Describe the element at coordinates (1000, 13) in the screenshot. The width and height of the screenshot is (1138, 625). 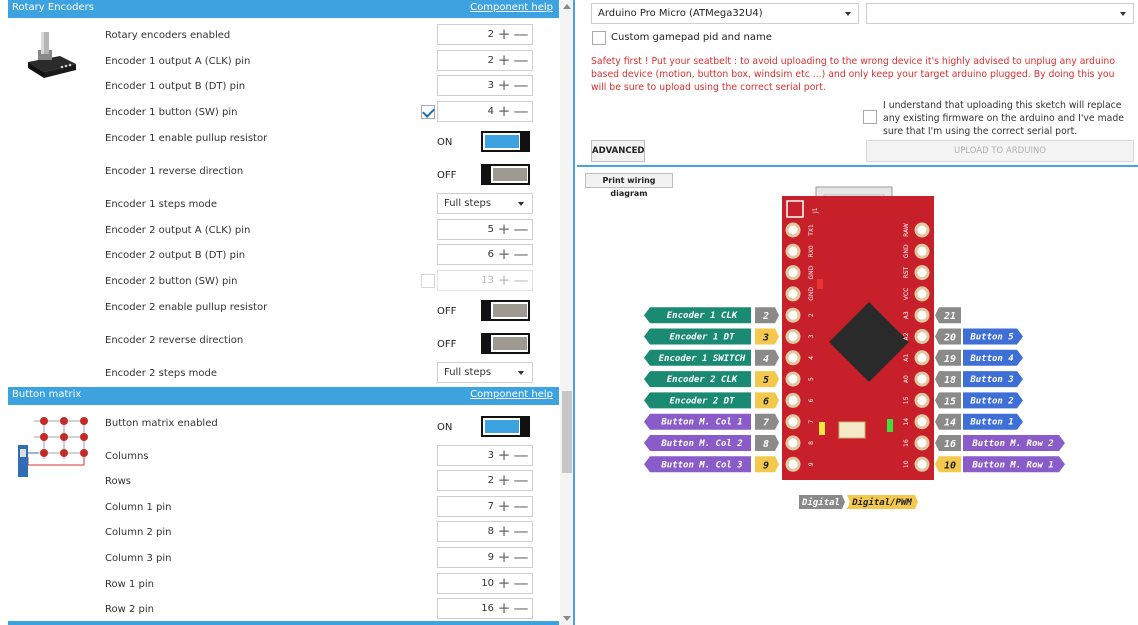
I see `port-select` at that location.